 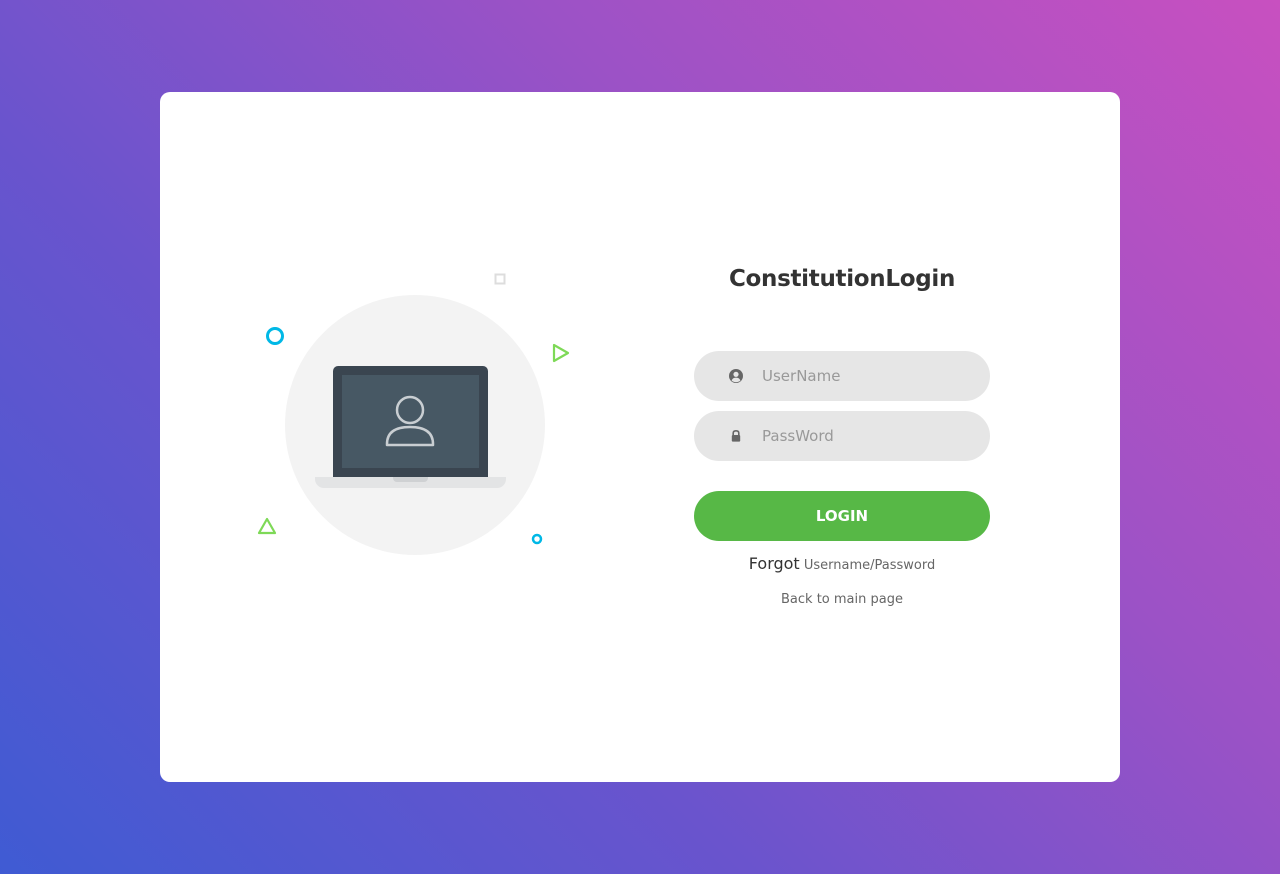 I want to click on back-to-main-link: Back to main page, so click(x=842, y=599).